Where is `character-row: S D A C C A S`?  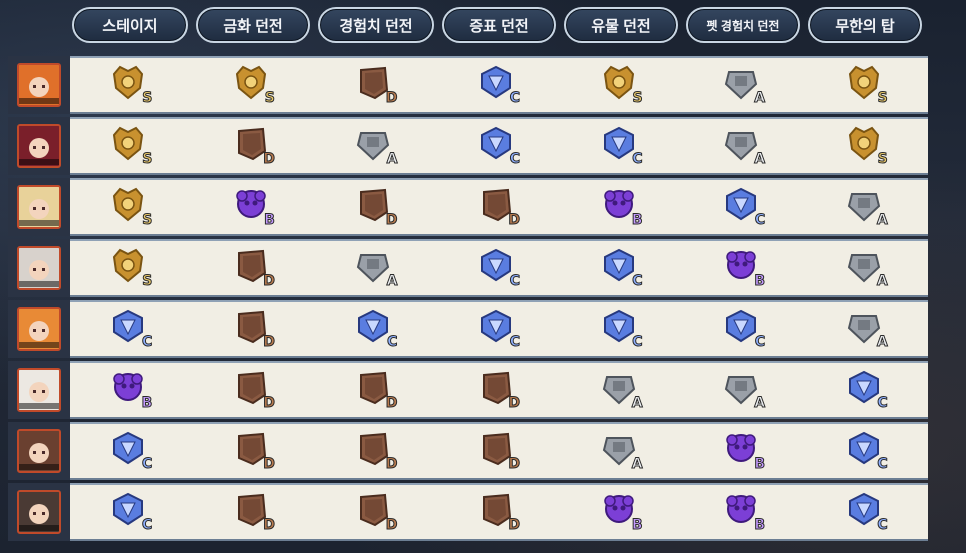 character-row: S D A C C A S is located at coordinates (468, 146).